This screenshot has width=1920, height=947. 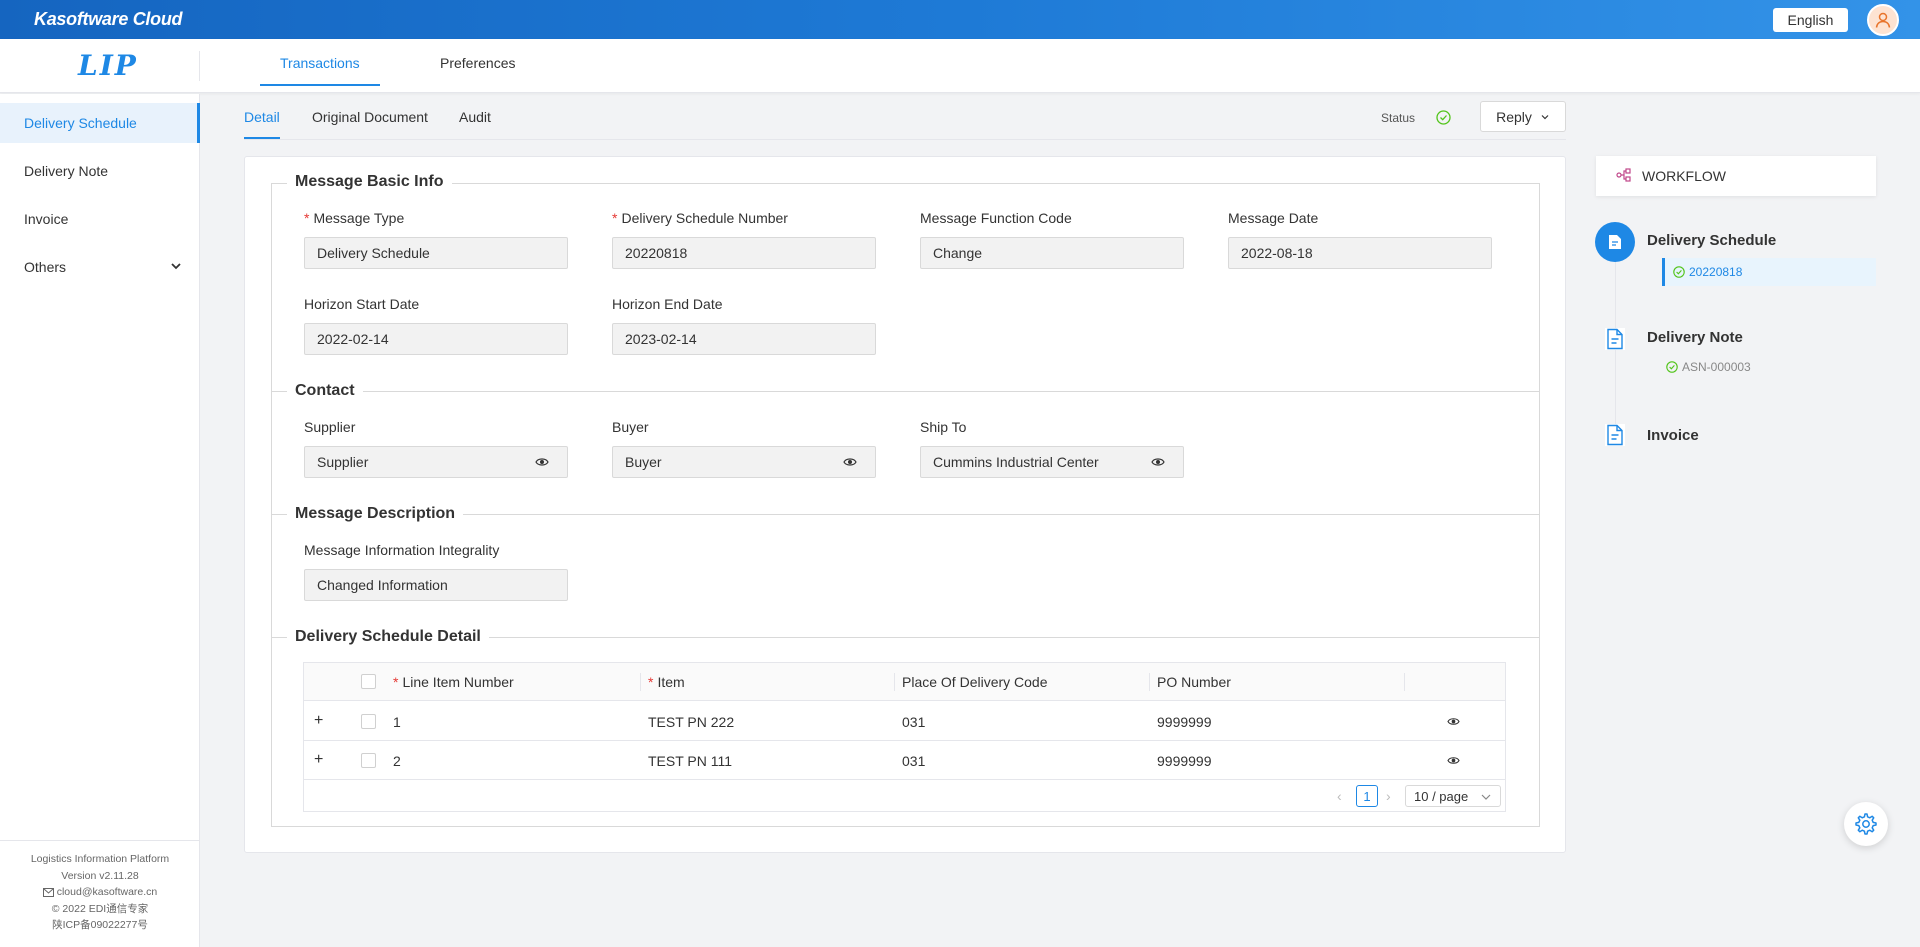 I want to click on horizon-start-label: Horizon Start Date, so click(x=362, y=304).